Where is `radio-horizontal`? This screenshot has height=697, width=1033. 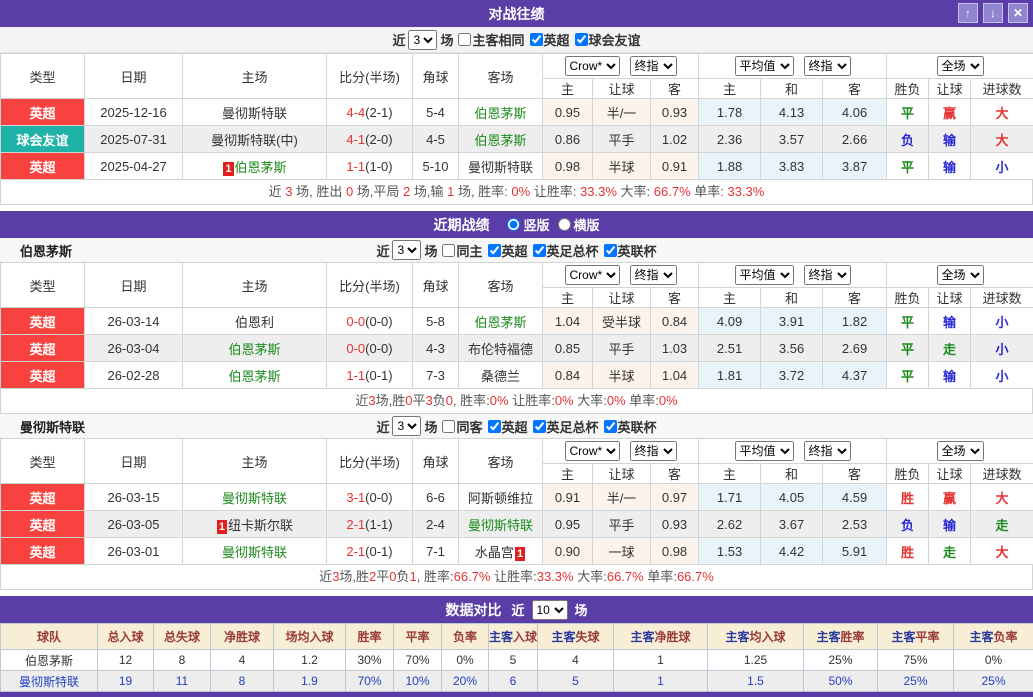
radio-horizontal is located at coordinates (564, 224).